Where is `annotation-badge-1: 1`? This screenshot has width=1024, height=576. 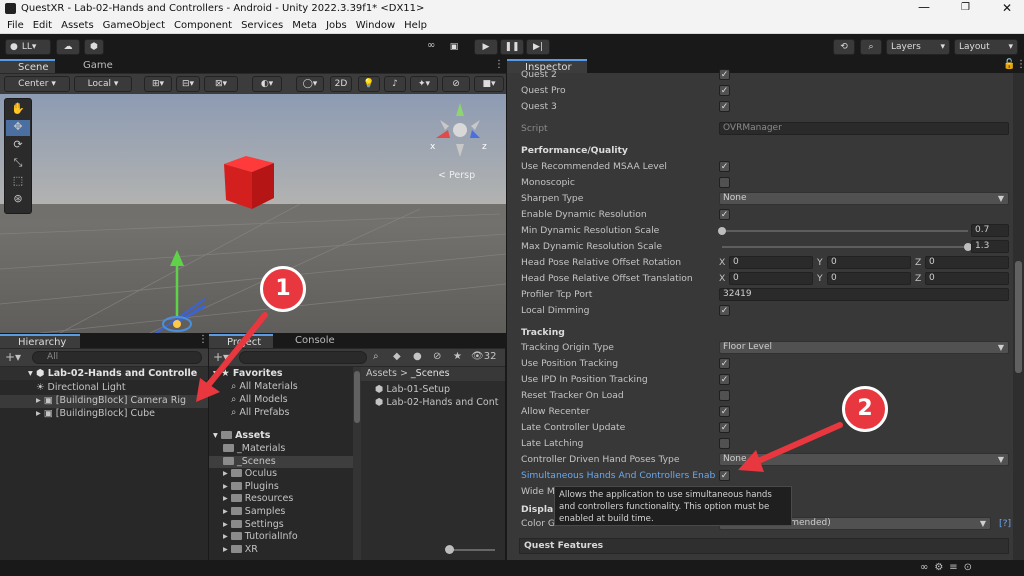
annotation-badge-1: 1 is located at coordinates (283, 289).